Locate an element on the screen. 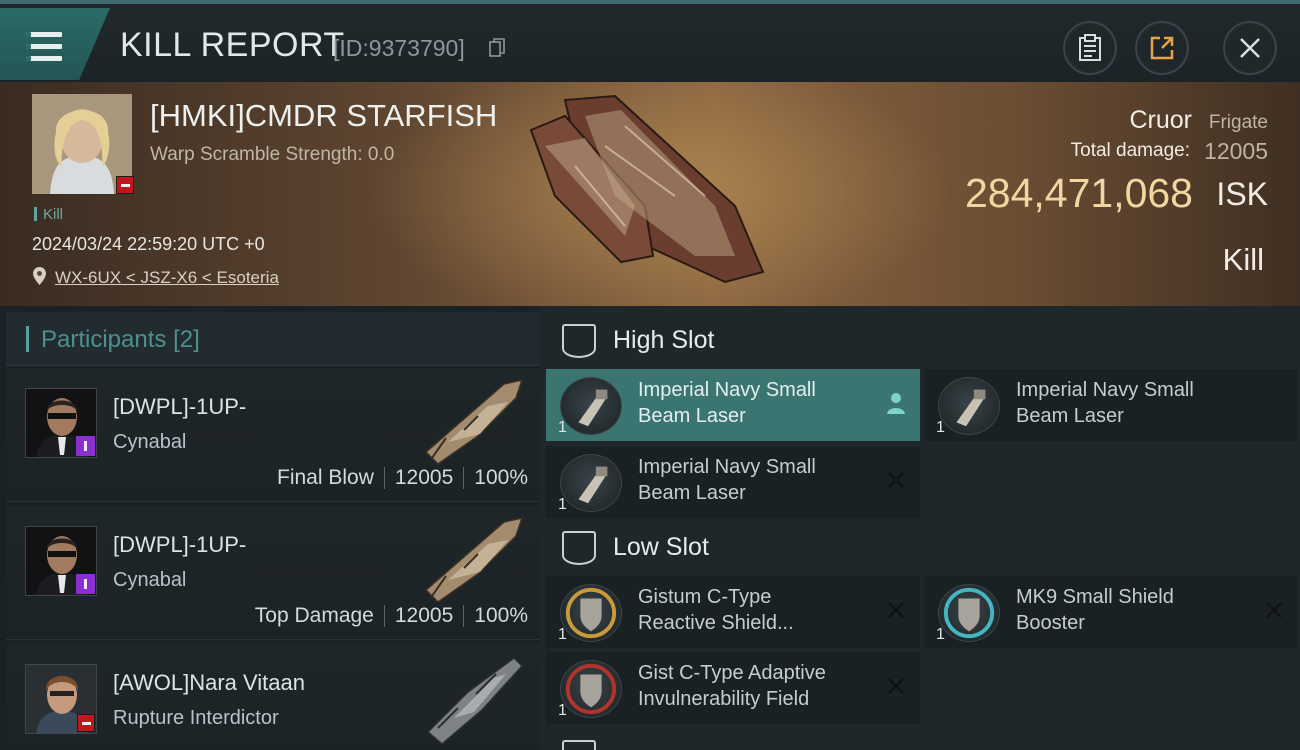  clipboard-button is located at coordinates (1090, 48).